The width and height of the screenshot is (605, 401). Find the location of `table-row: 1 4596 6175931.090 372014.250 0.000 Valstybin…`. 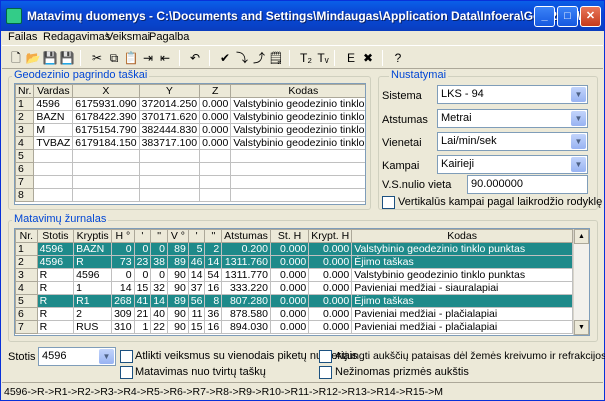

table-row: 1 4596 6175931.090 372014.250 0.000 Valstybin… is located at coordinates (190, 104).